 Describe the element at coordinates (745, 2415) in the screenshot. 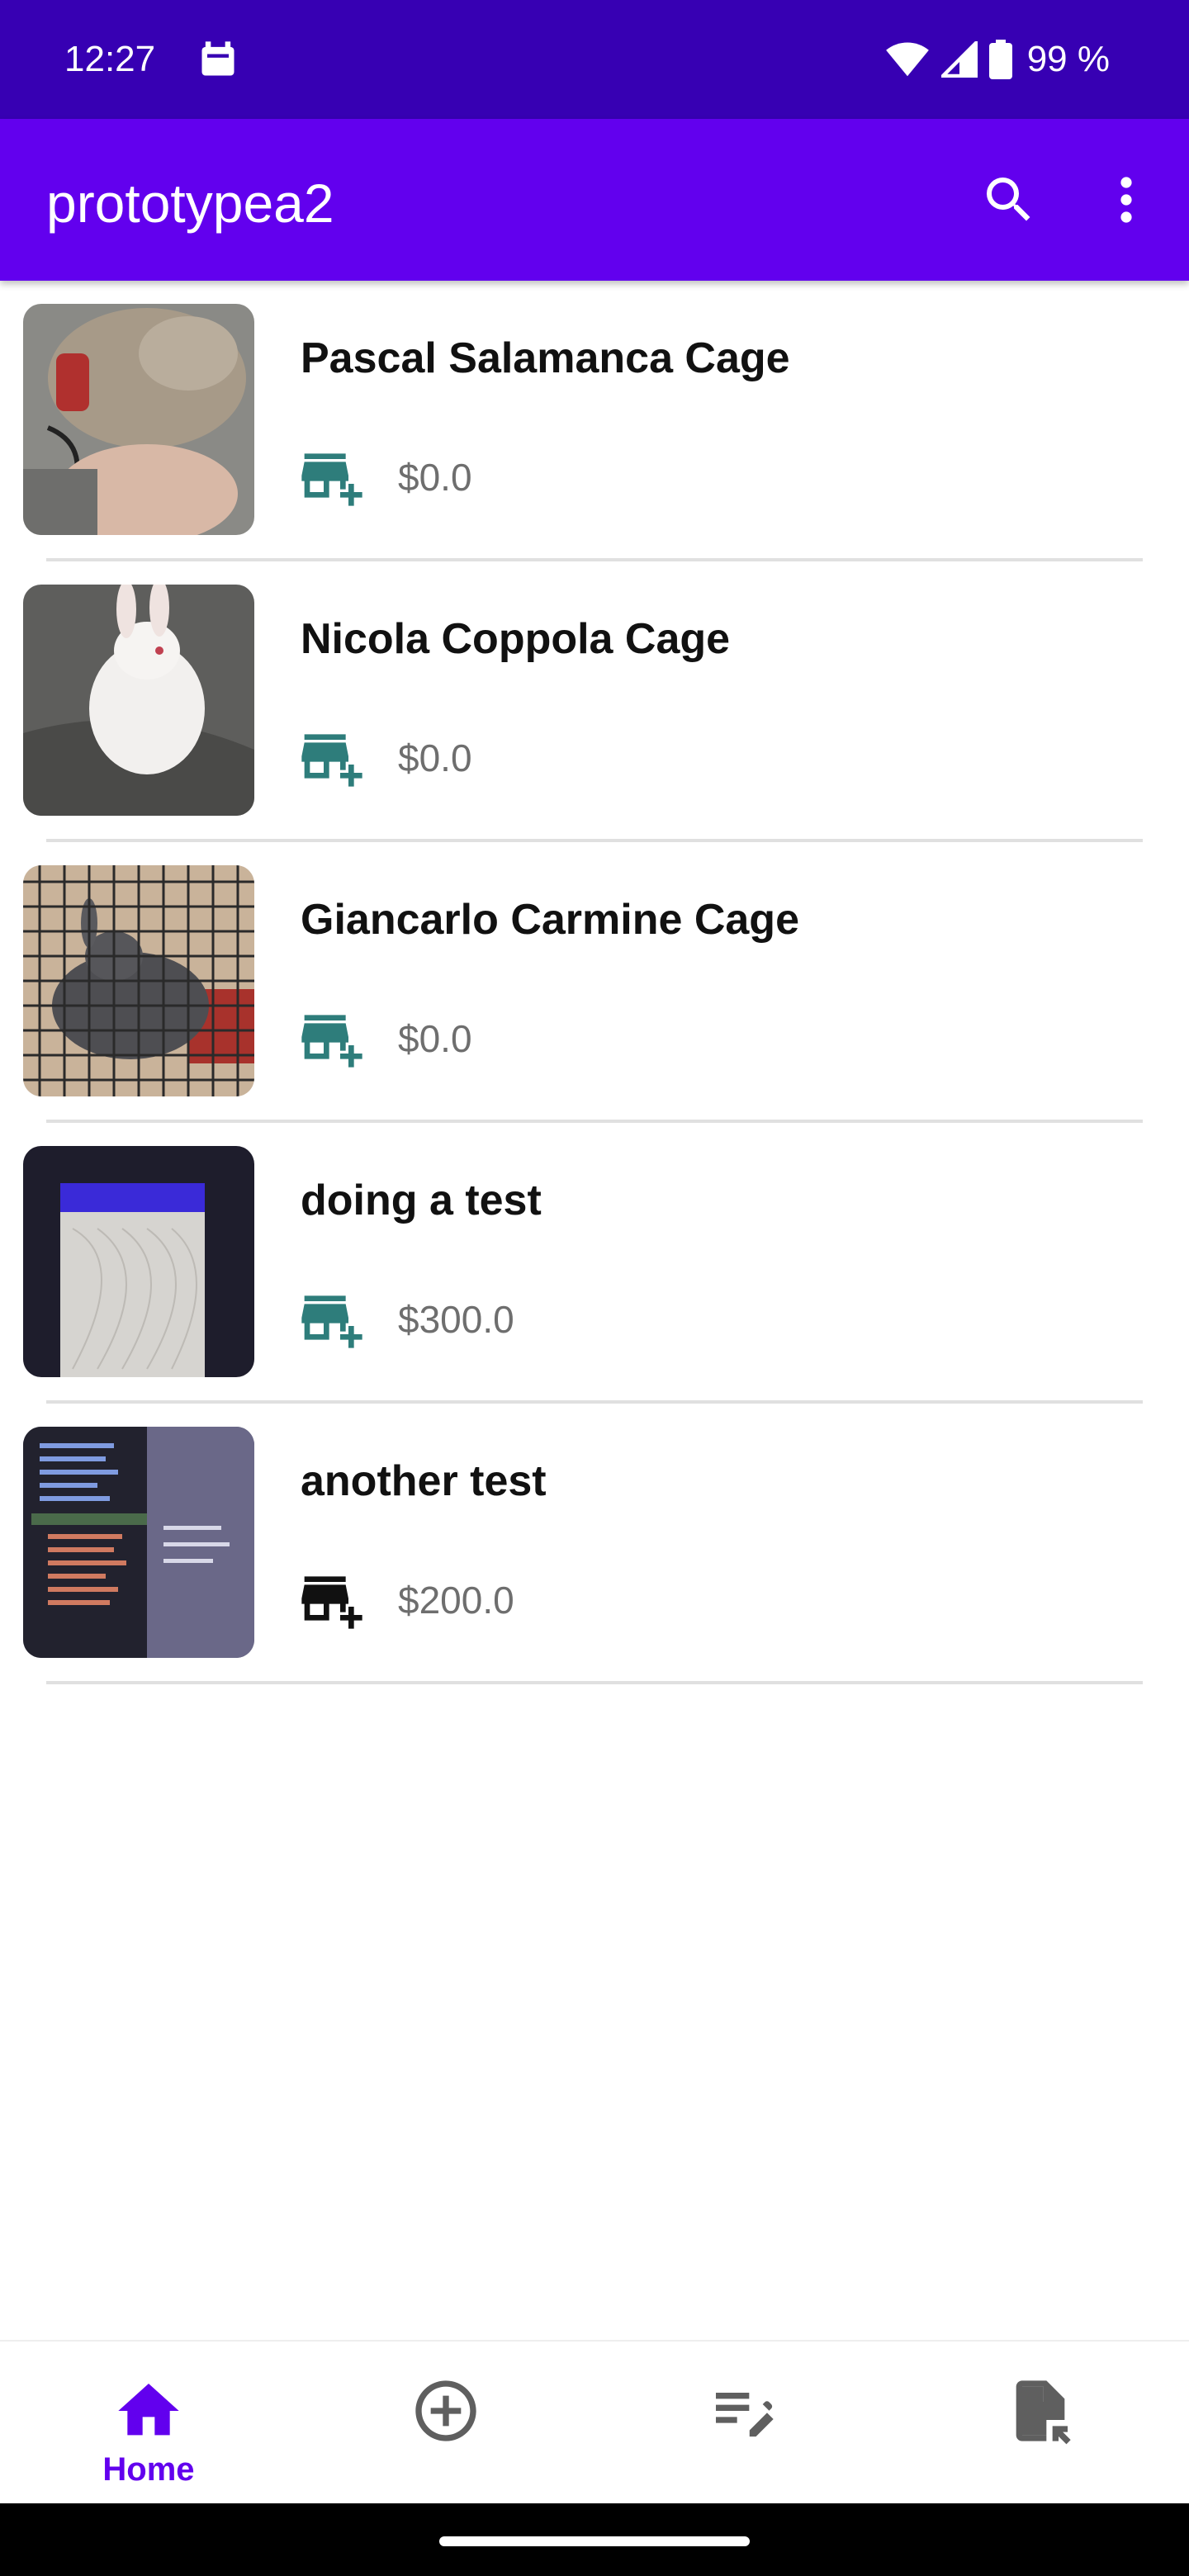

I see `edit-note-icon` at that location.